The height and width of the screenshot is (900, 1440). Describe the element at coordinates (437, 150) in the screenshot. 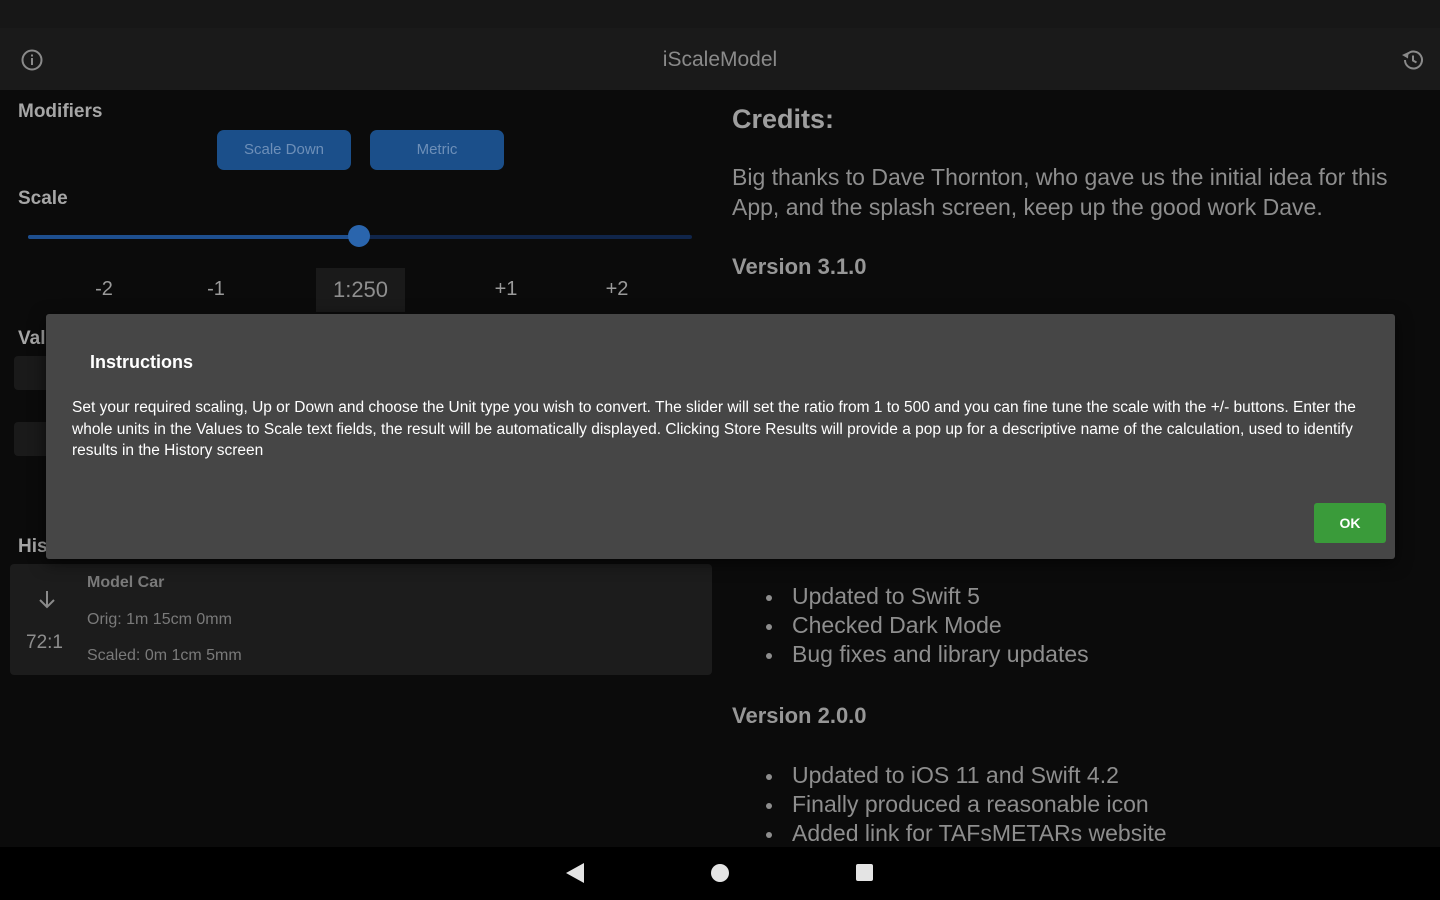

I see `metric-button: Metric` at that location.